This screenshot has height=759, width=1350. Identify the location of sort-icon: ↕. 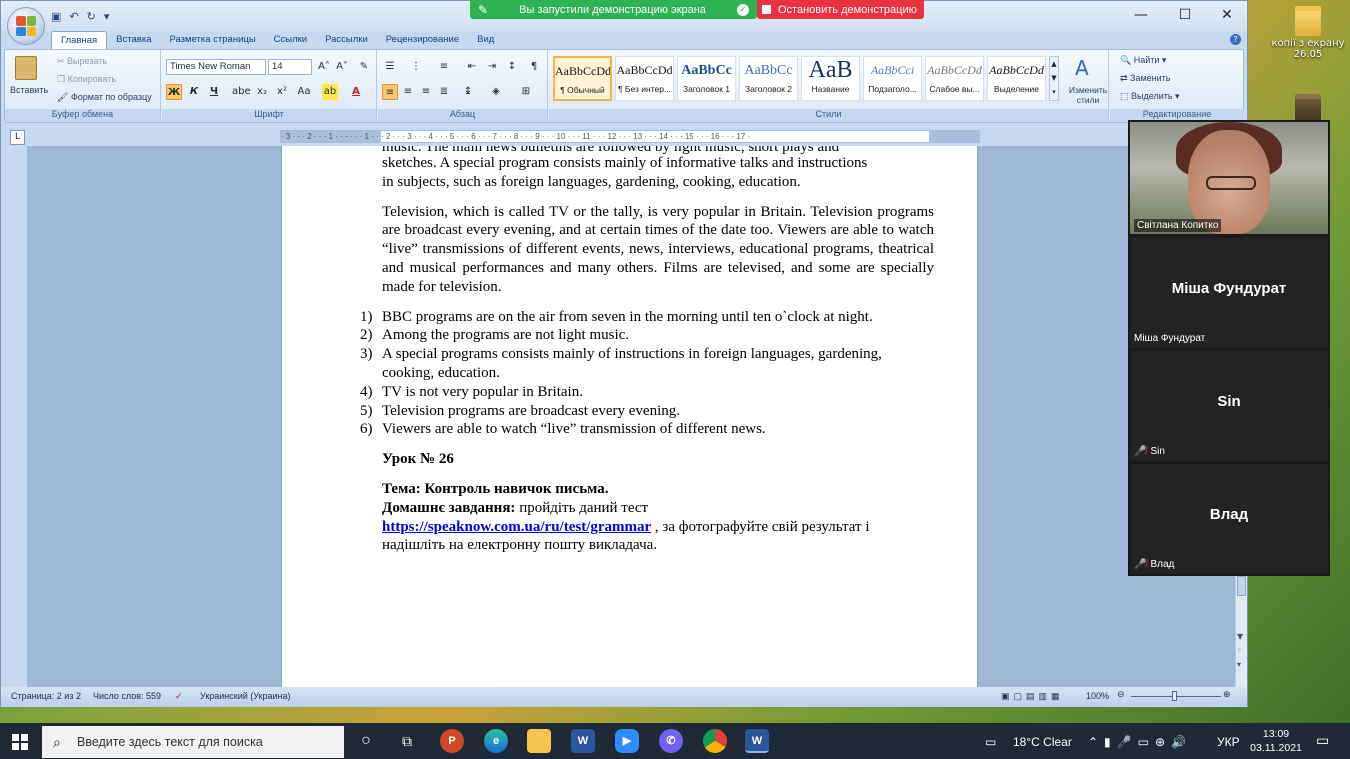
(512, 67).